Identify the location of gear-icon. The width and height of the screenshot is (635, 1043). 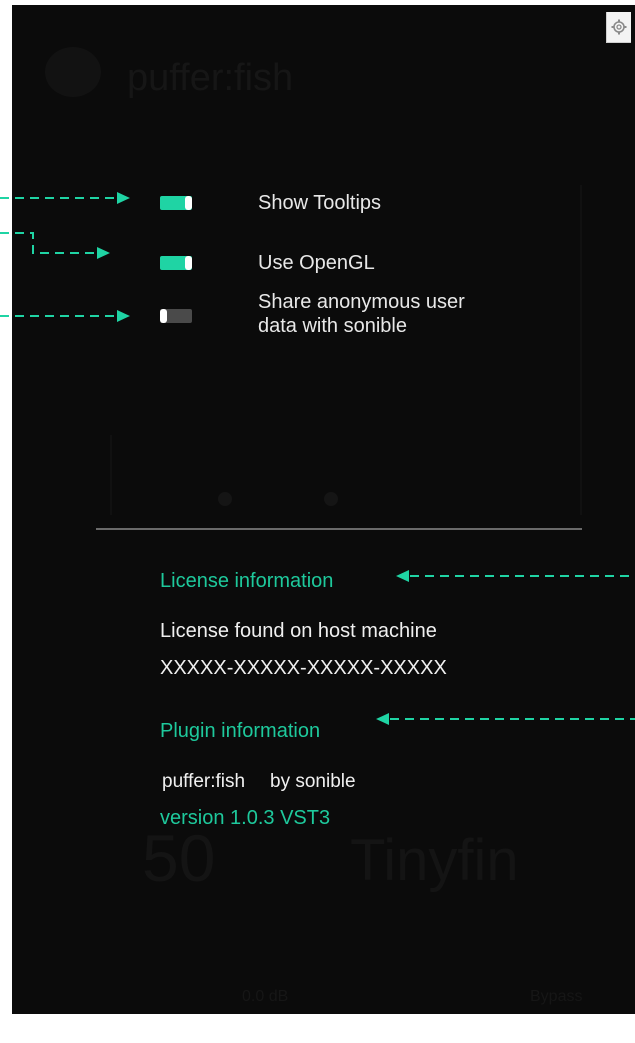
(619, 27).